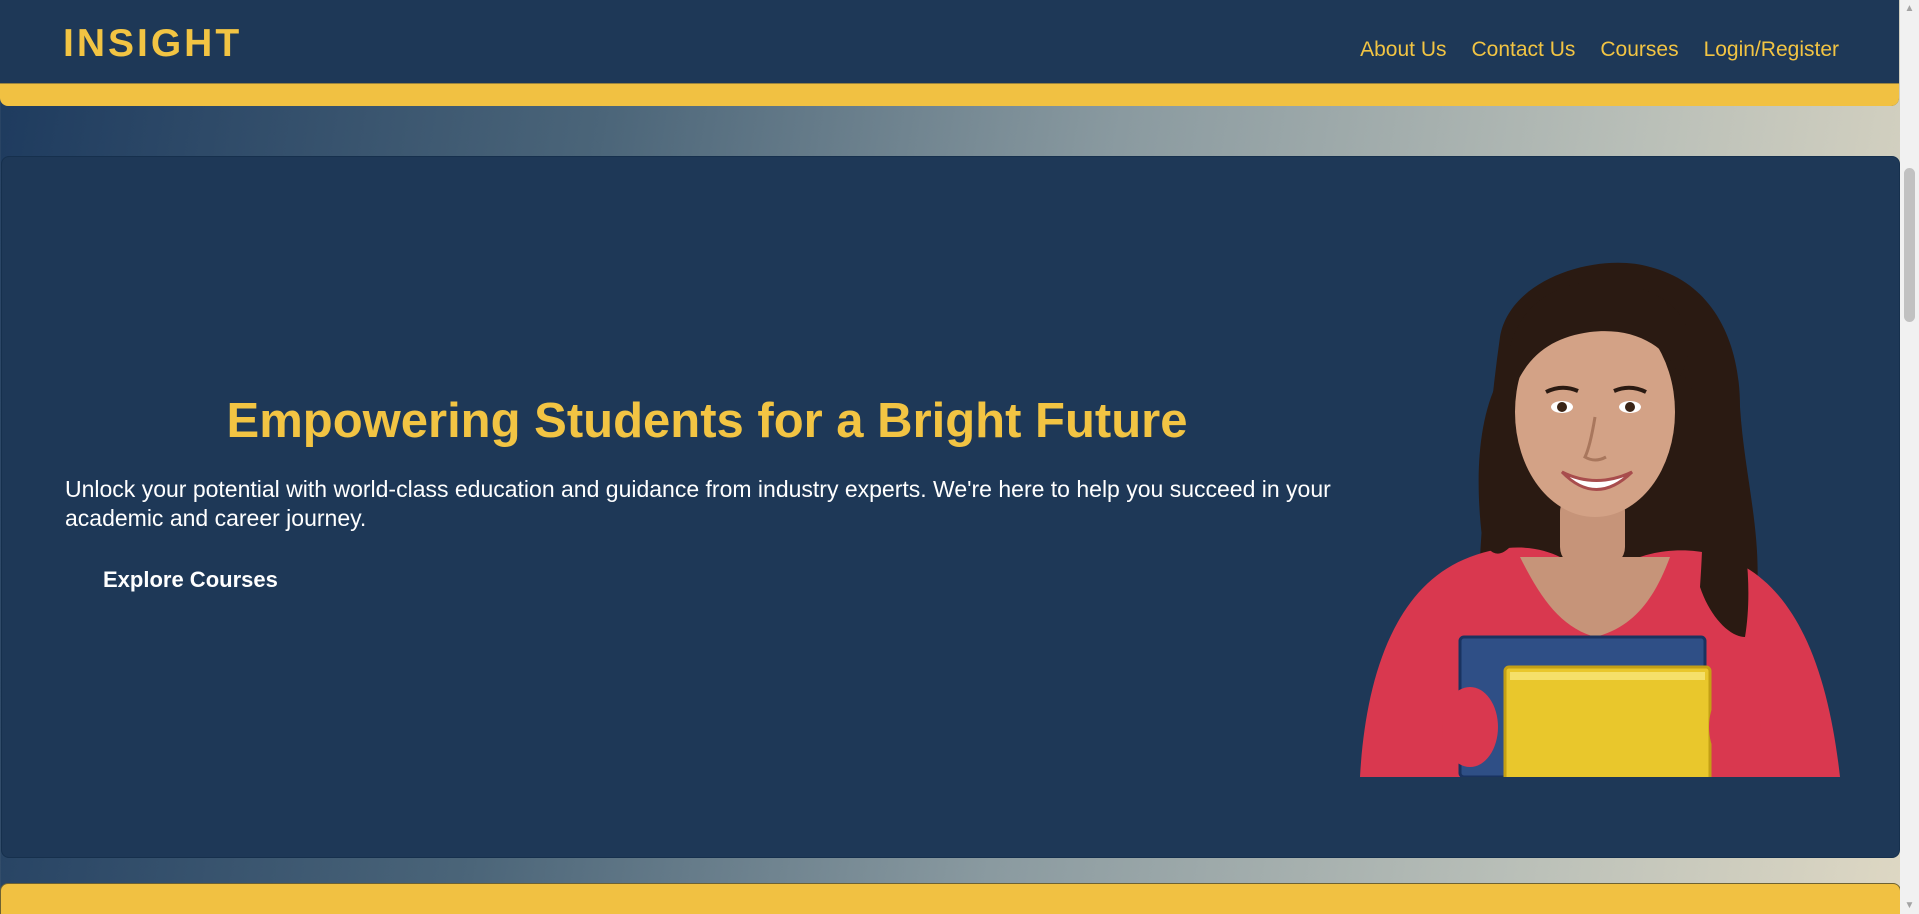  I want to click on hero-title: Empowering Students for a Bright Future, so click(707, 421).